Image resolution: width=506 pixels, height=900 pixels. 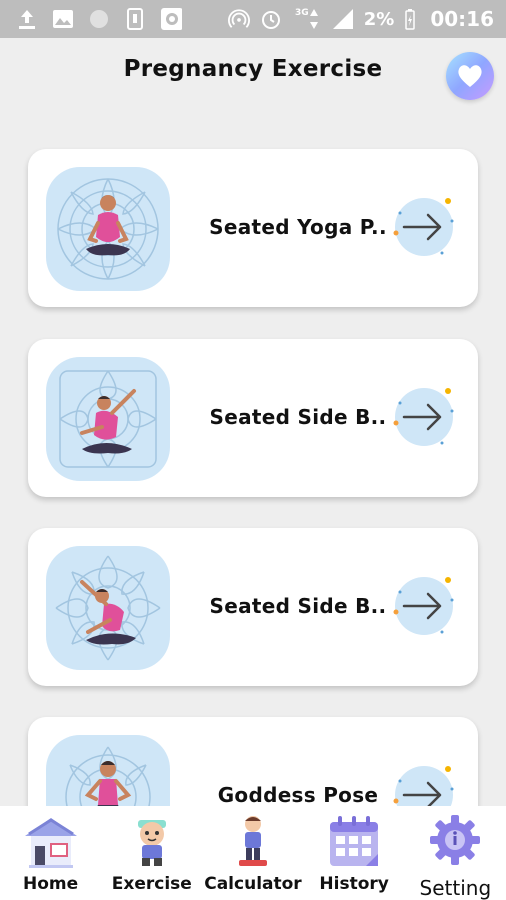 I want to click on circle-icon, so click(x=99, y=19).